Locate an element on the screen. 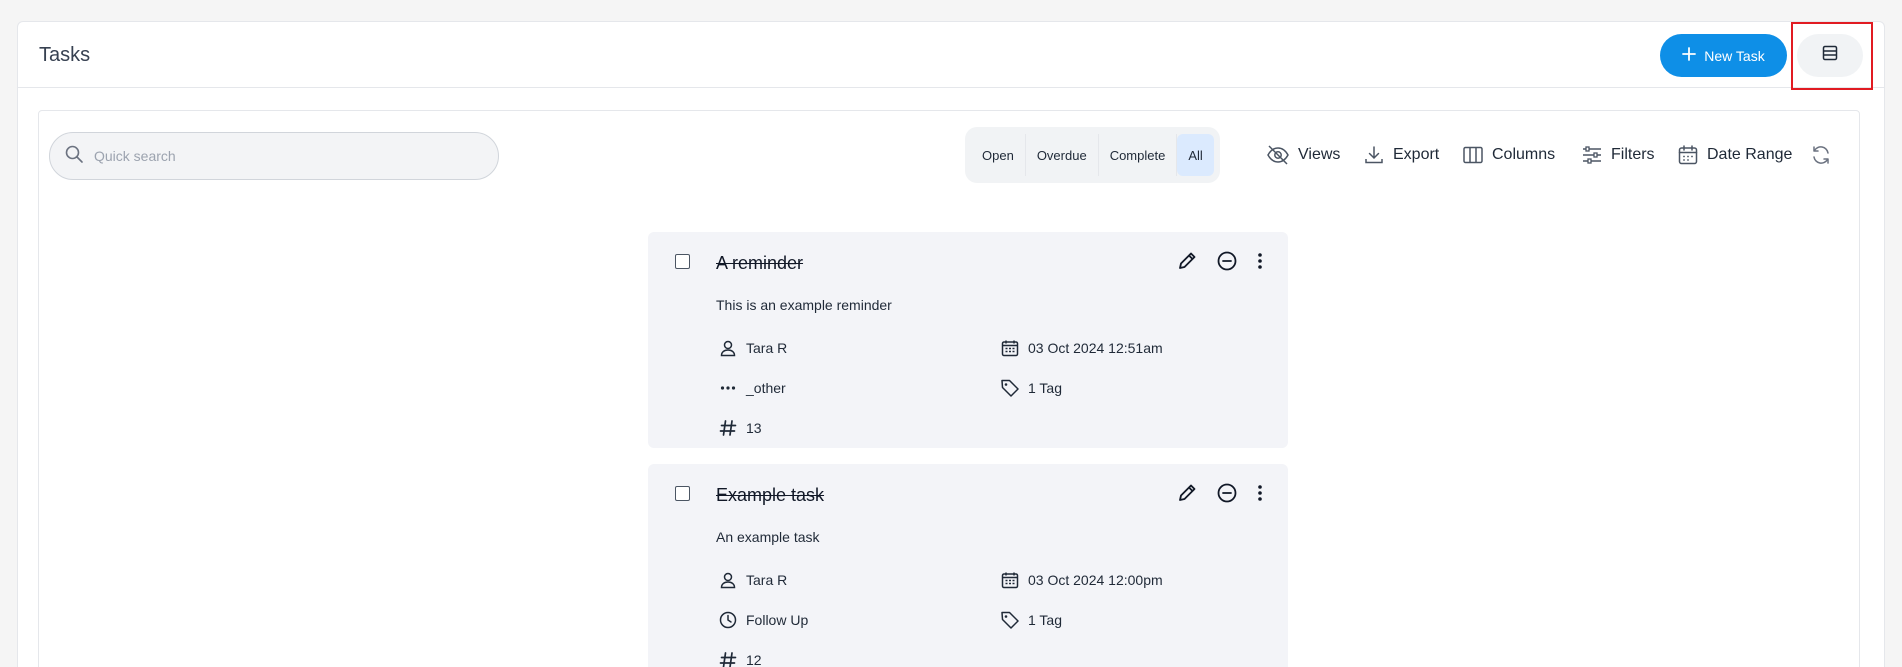  task-number-text: 12 is located at coordinates (754, 659).